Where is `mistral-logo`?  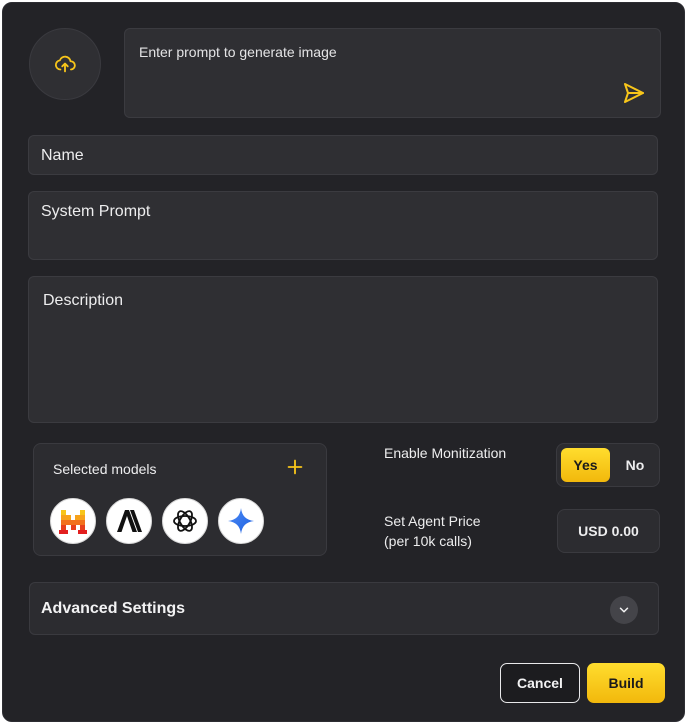
mistral-logo is located at coordinates (73, 522).